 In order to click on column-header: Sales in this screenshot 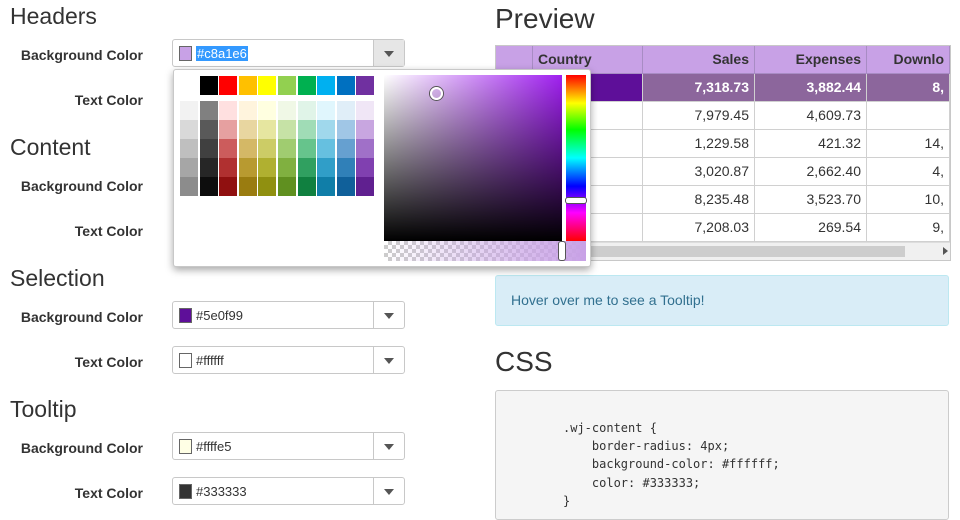, I will do `click(699, 60)`.